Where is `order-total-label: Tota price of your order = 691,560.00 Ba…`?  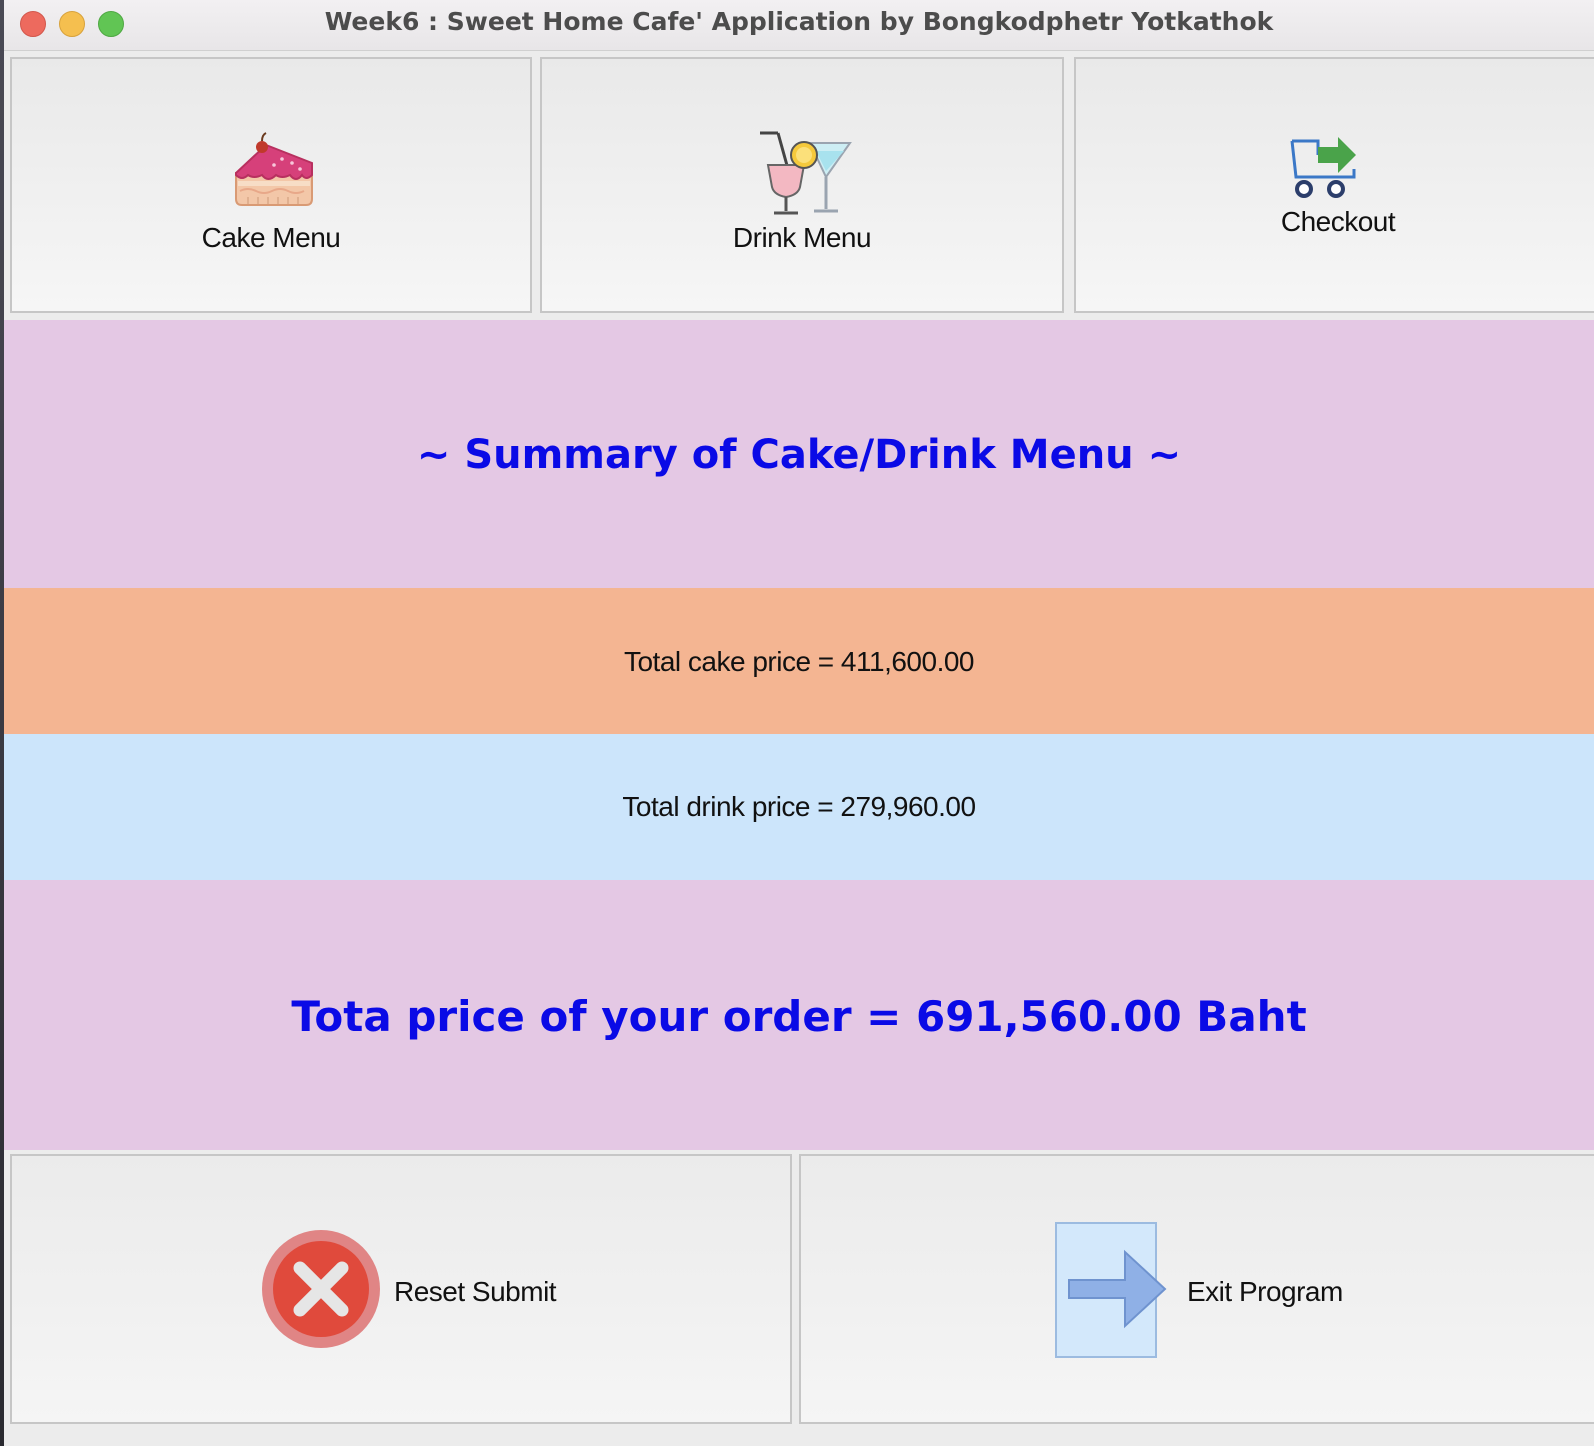 order-total-label: Tota price of your order = 691,560.00 Ba… is located at coordinates (799, 1016).